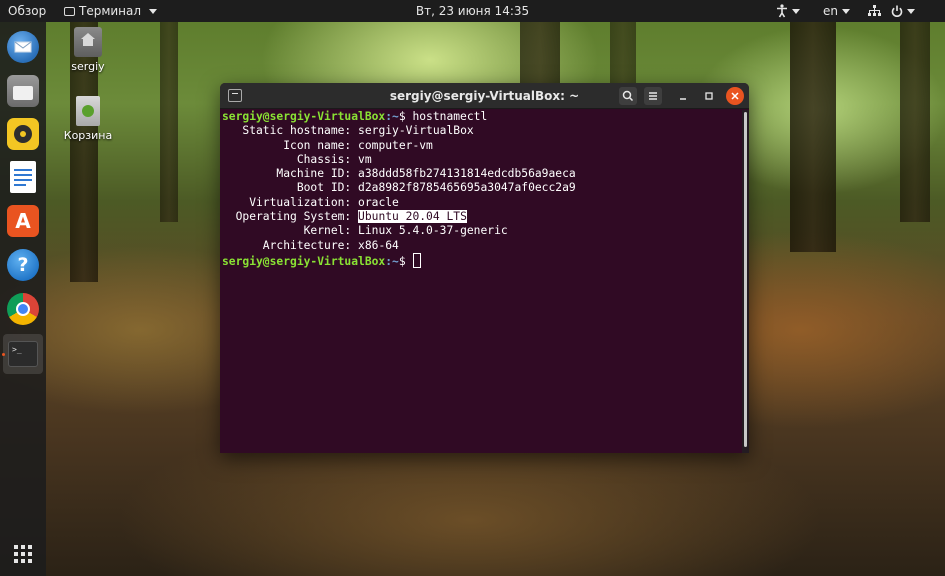  I want to click on terminal-dock-slot: >_, so click(23, 354).